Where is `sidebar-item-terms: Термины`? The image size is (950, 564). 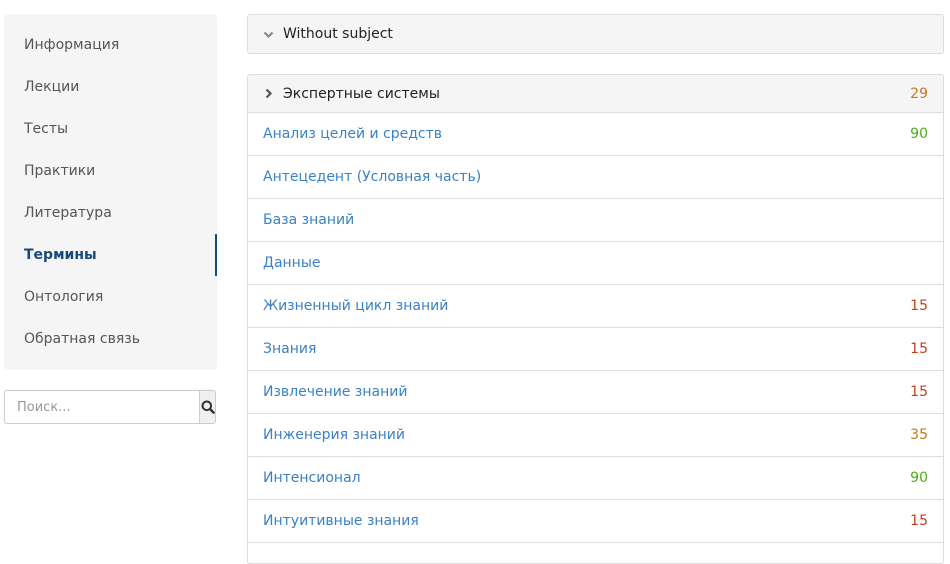 sidebar-item-terms: Термины is located at coordinates (110, 255).